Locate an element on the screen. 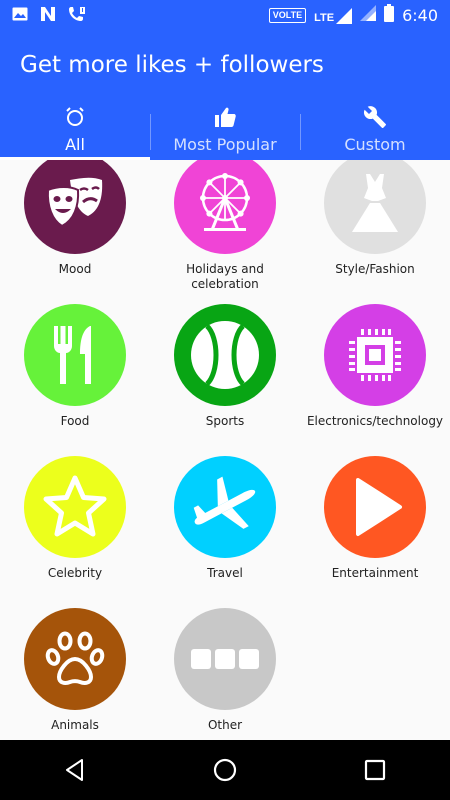  category-food: Food is located at coordinates (75, 380).